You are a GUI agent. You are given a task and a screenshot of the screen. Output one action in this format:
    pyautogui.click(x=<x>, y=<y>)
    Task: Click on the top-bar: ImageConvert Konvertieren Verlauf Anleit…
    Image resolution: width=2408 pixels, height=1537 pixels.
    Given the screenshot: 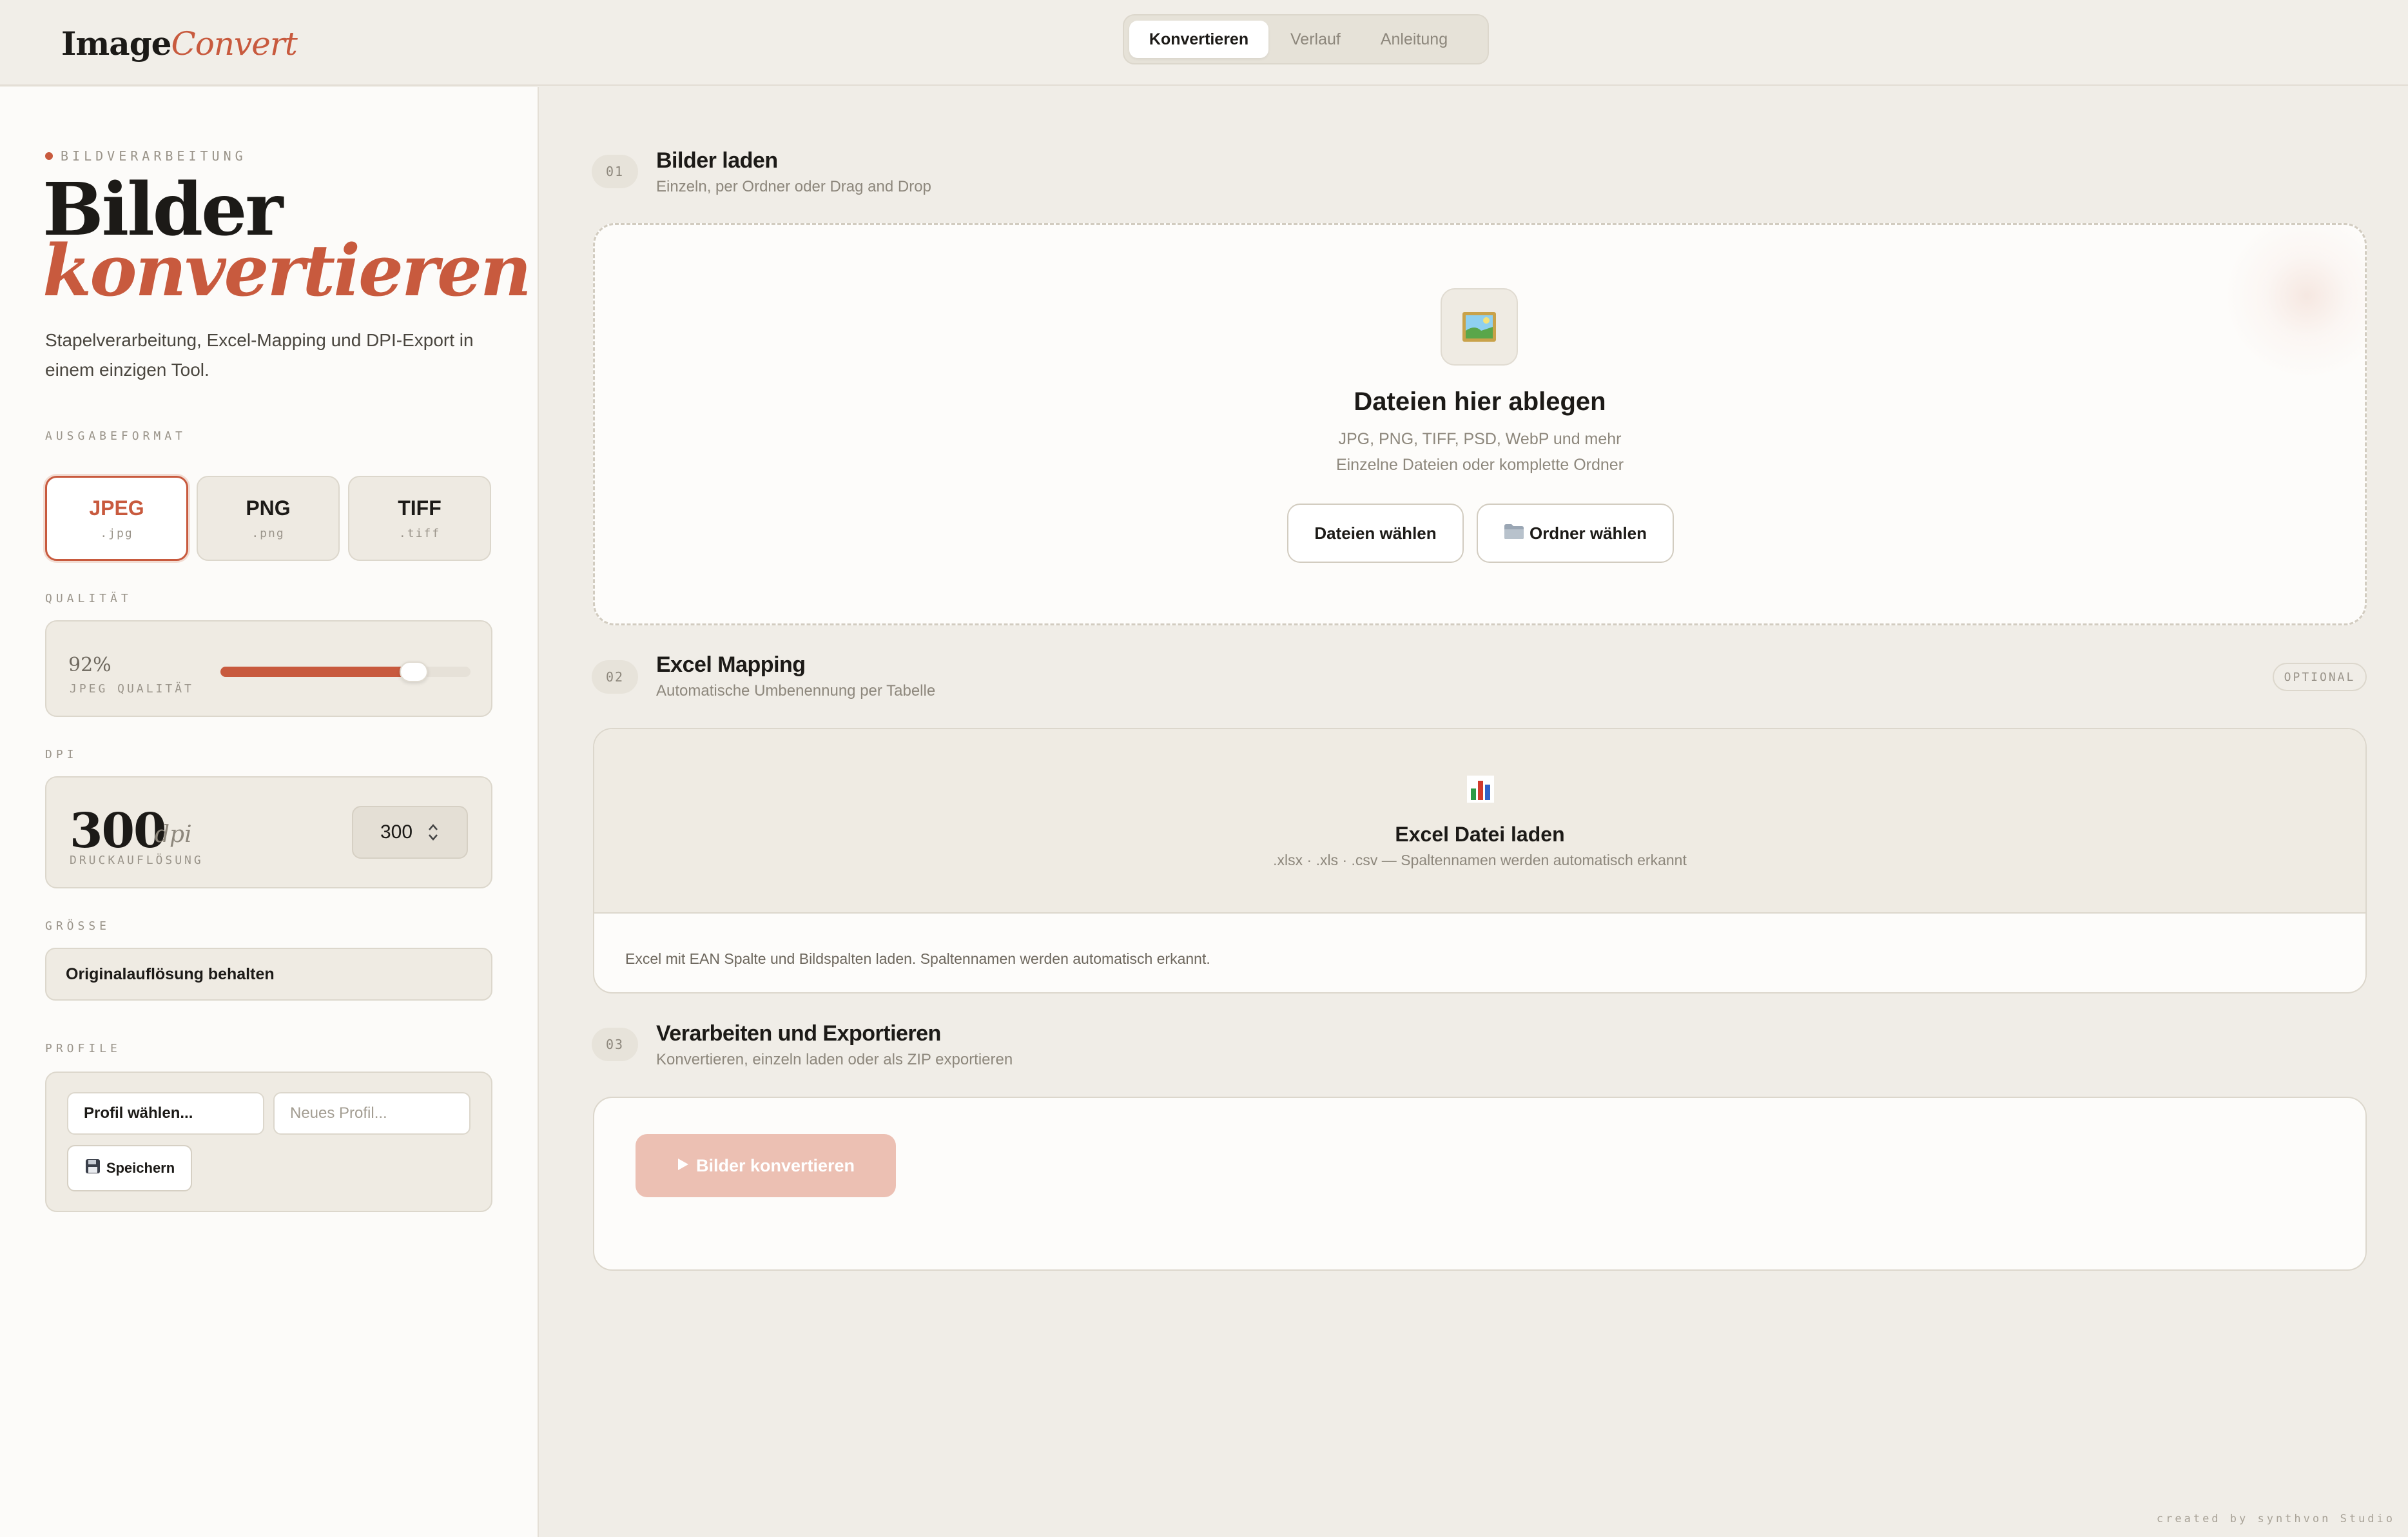 What is the action you would take?
    pyautogui.click(x=1204, y=43)
    